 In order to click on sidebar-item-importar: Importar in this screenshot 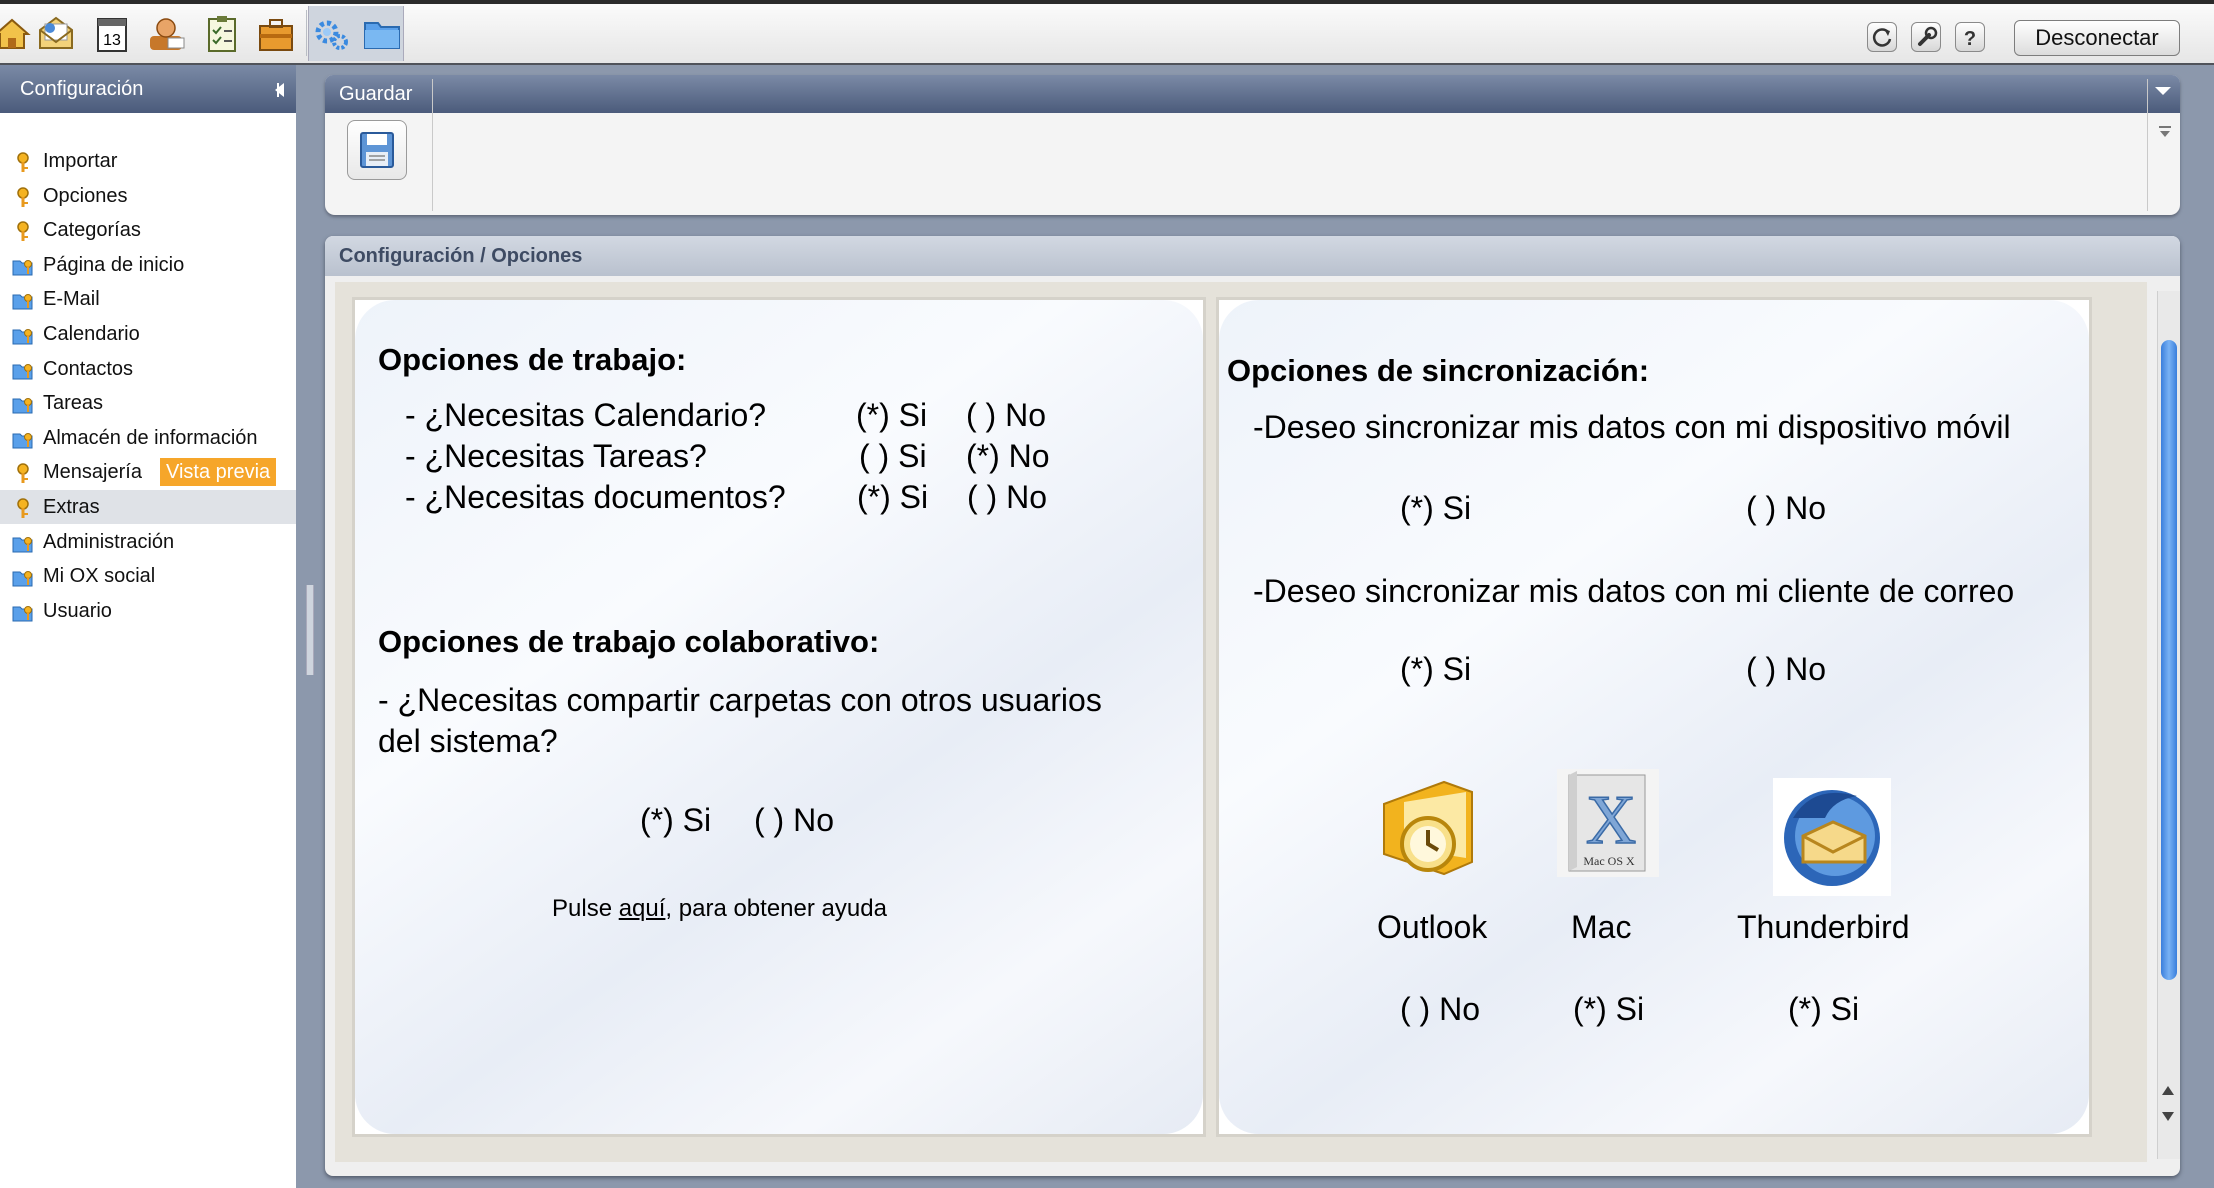, I will do `click(148, 161)`.